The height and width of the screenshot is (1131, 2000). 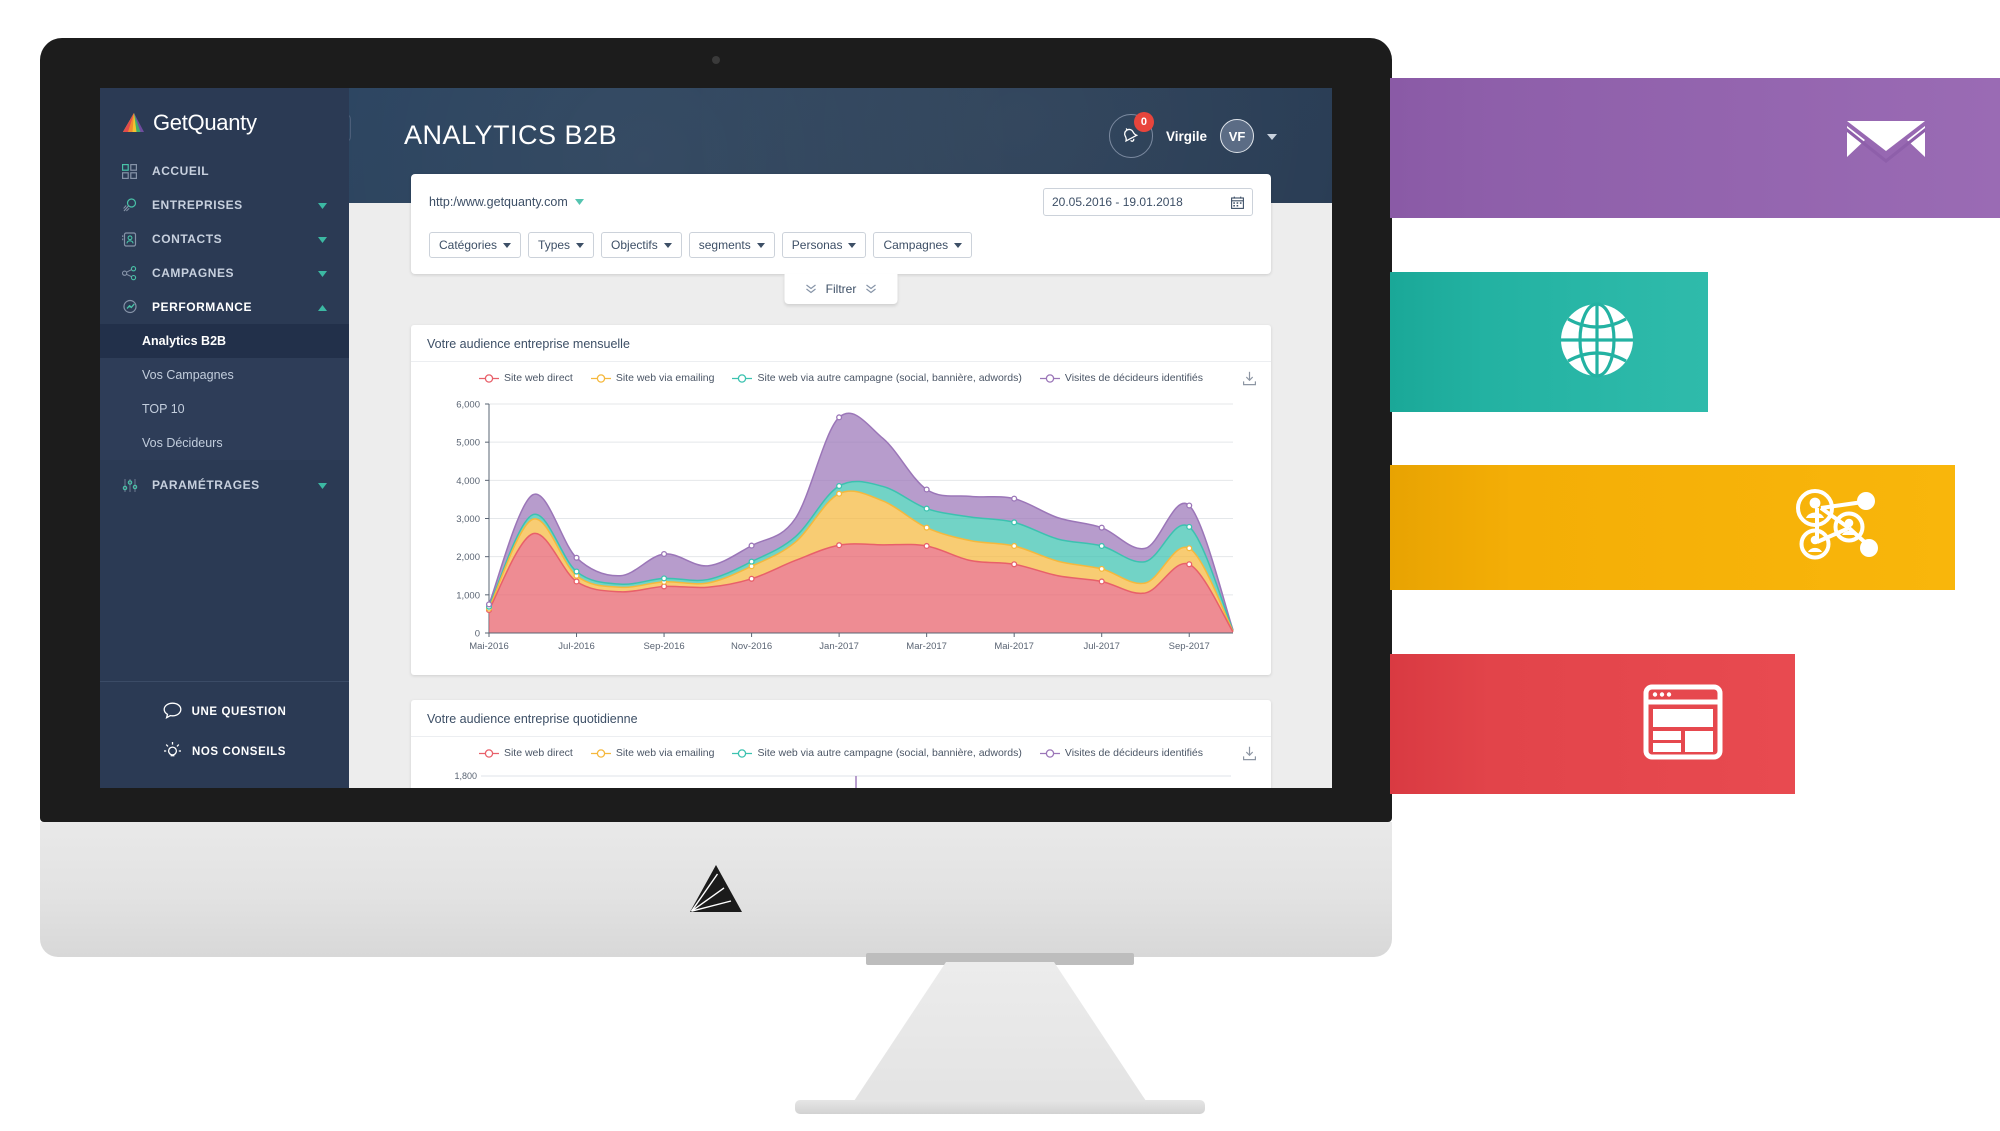 I want to click on filter-personas-button: Personas, so click(x=824, y=245).